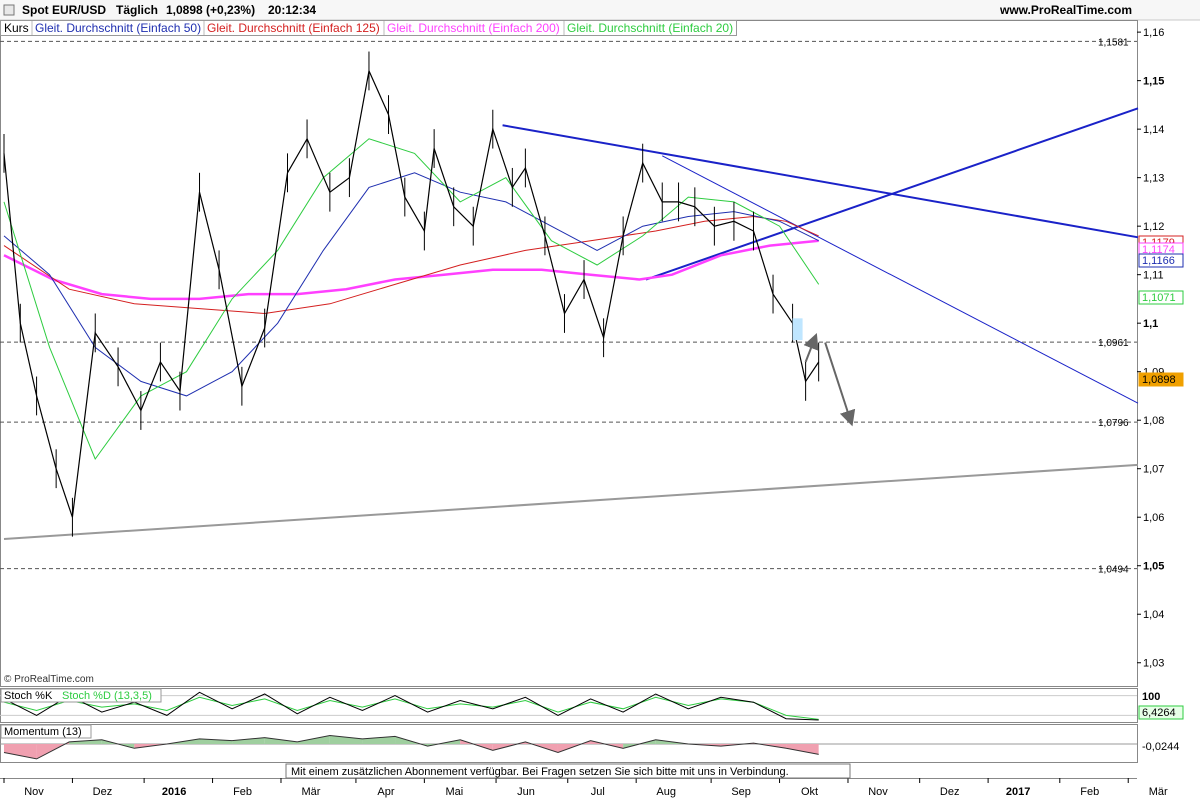 The image size is (1200, 800). What do you see at coordinates (1065, 10) in the screenshot?
I see `brand-link: www.ProRealTime.com` at bounding box center [1065, 10].